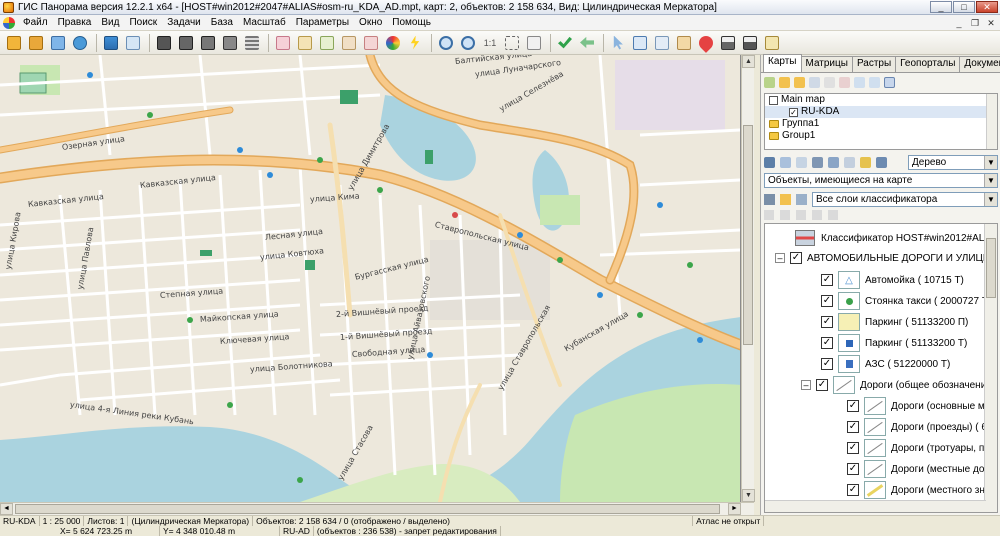 This screenshot has height=536, width=1000. Describe the element at coordinates (899, 385) in the screenshot. I see `legend-item: – ✓ Дороги (общее обозначение) ( 6` at that location.